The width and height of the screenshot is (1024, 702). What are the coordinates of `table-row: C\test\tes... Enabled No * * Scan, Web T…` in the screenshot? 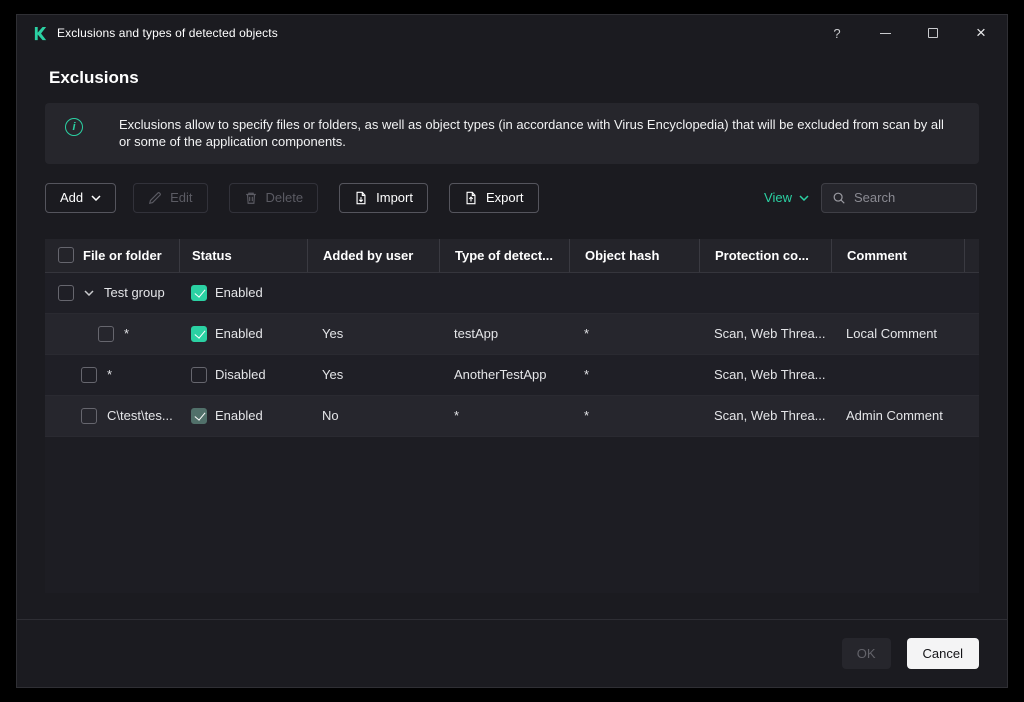 It's located at (512, 416).